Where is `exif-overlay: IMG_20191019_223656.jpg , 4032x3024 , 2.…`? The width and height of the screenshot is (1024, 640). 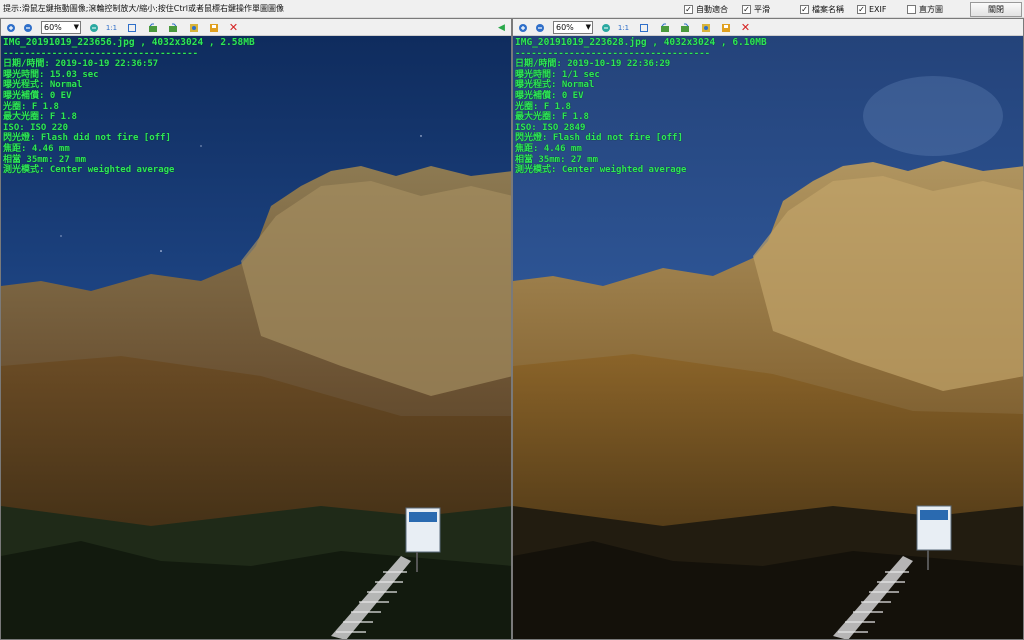
exif-overlay: IMG_20191019_223656.jpg , 4032x3024 , 2.… is located at coordinates (129, 106).